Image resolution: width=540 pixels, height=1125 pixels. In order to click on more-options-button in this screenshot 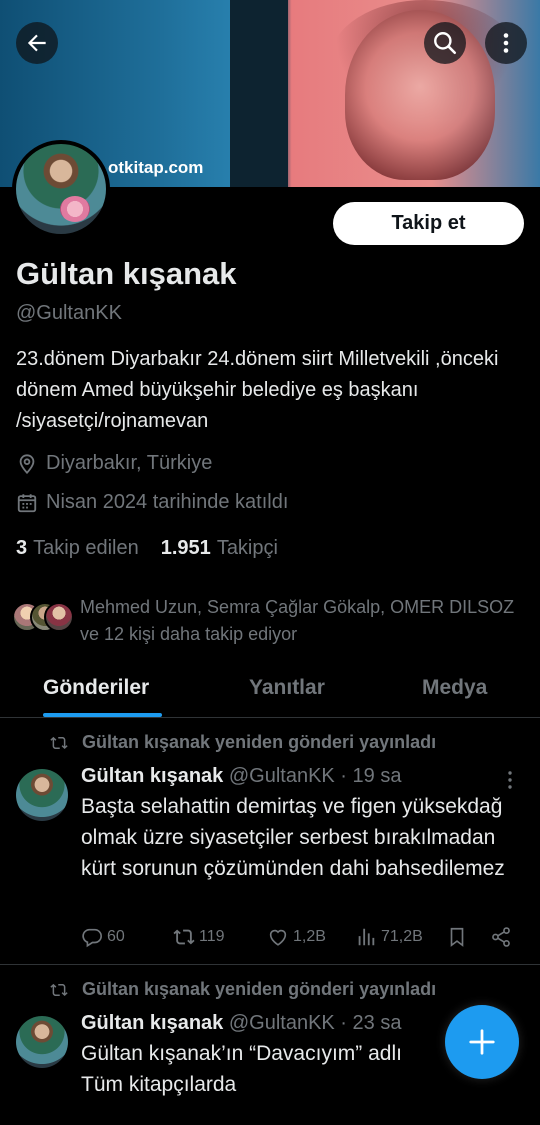, I will do `click(506, 43)`.